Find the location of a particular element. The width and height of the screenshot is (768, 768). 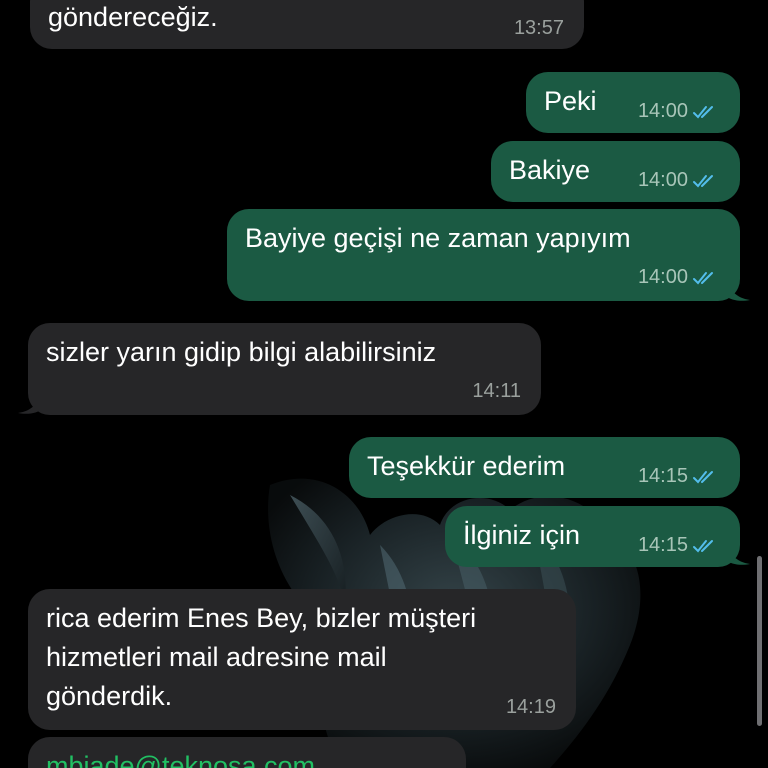

message-bubble-outgoing: Teşekkür ederim 14:15 is located at coordinates (544, 467).